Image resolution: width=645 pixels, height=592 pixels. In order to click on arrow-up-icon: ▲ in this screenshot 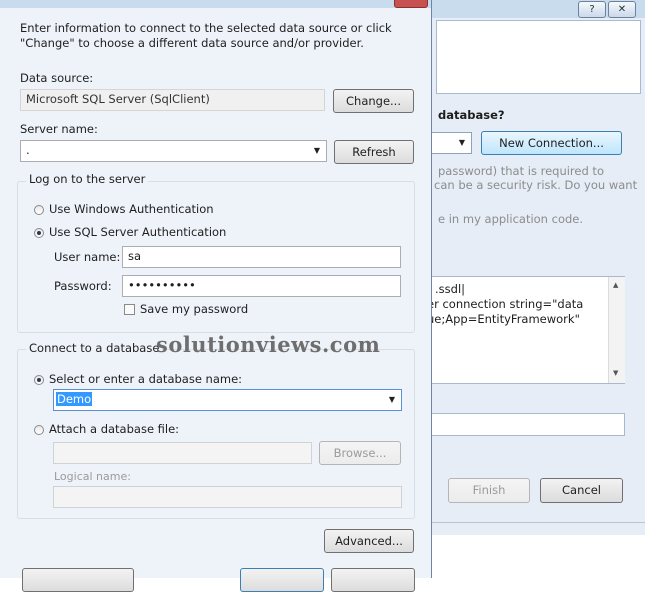, I will do `click(615, 285)`.